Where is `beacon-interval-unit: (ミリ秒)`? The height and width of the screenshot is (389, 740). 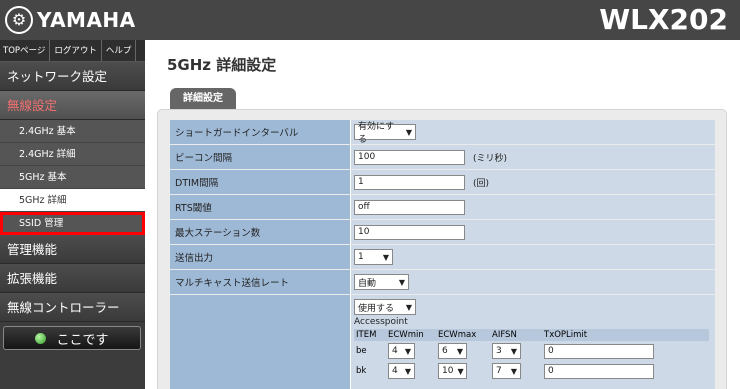
beacon-interval-unit: (ミリ秒) is located at coordinates (490, 158).